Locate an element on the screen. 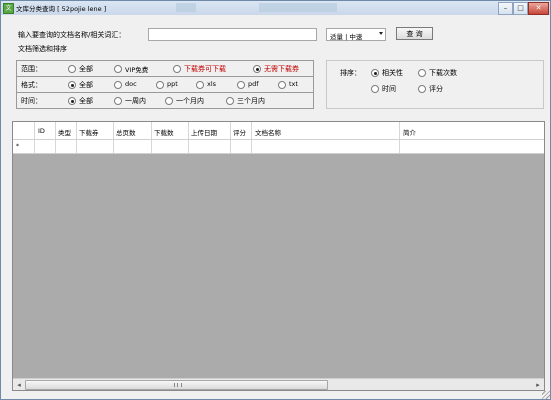 Image resolution: width=551 pixels, height=400 pixels. time-radio-week is located at coordinates (118, 101).